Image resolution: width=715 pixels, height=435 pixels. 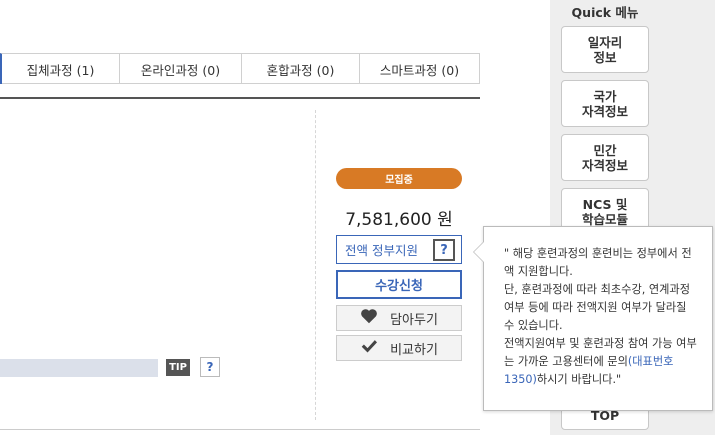 I want to click on tip-badge: TIP, so click(x=178, y=367).